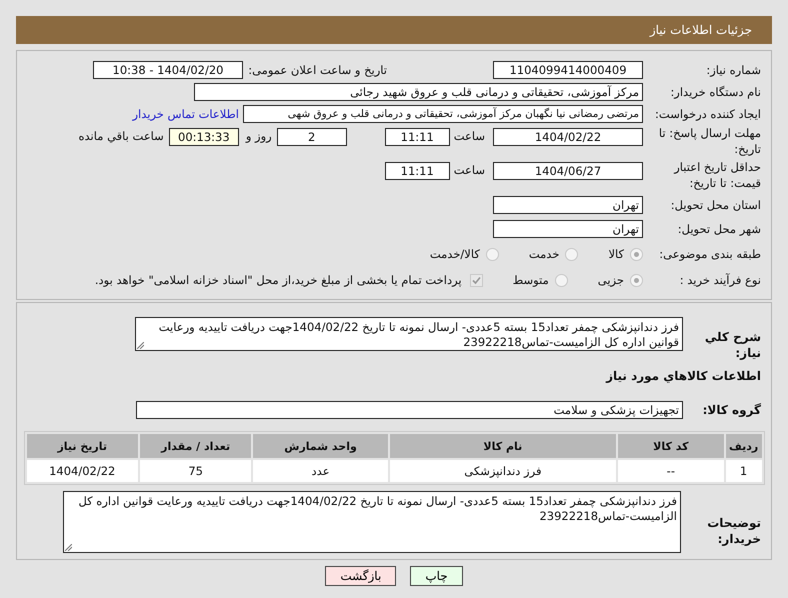 The image size is (788, 598). I want to click on radio-label: کالا/خدمت, so click(455, 254).